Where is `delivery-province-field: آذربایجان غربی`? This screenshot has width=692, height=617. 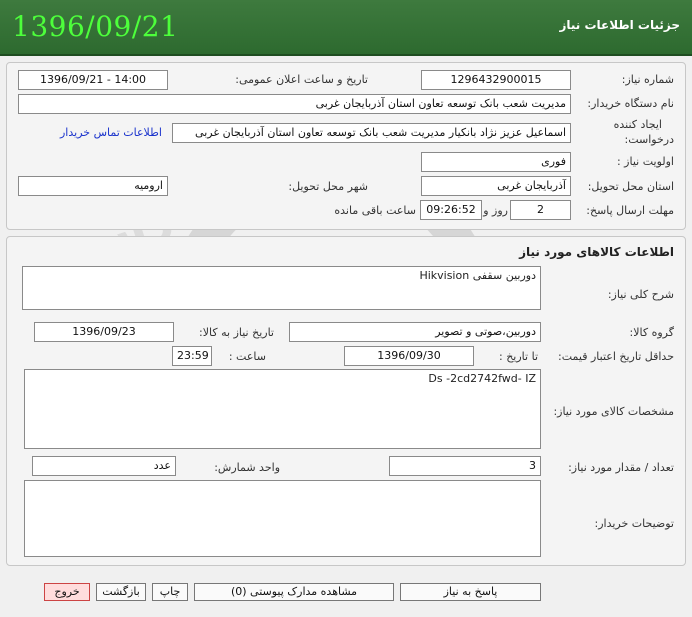
delivery-province-field: آذربایجان غربی is located at coordinates (496, 186).